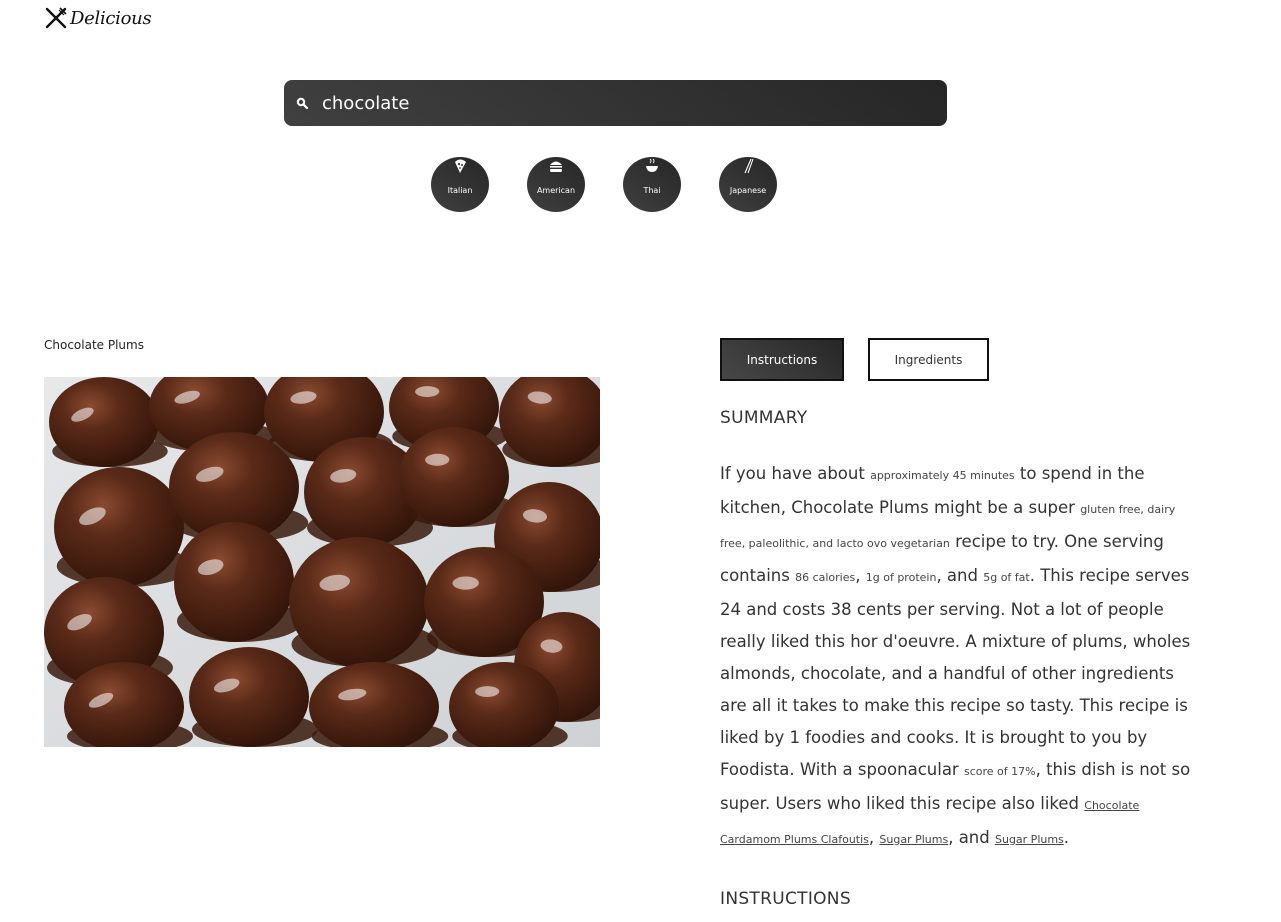 The width and height of the screenshot is (1281, 922). I want to click on search-input, so click(622, 103).